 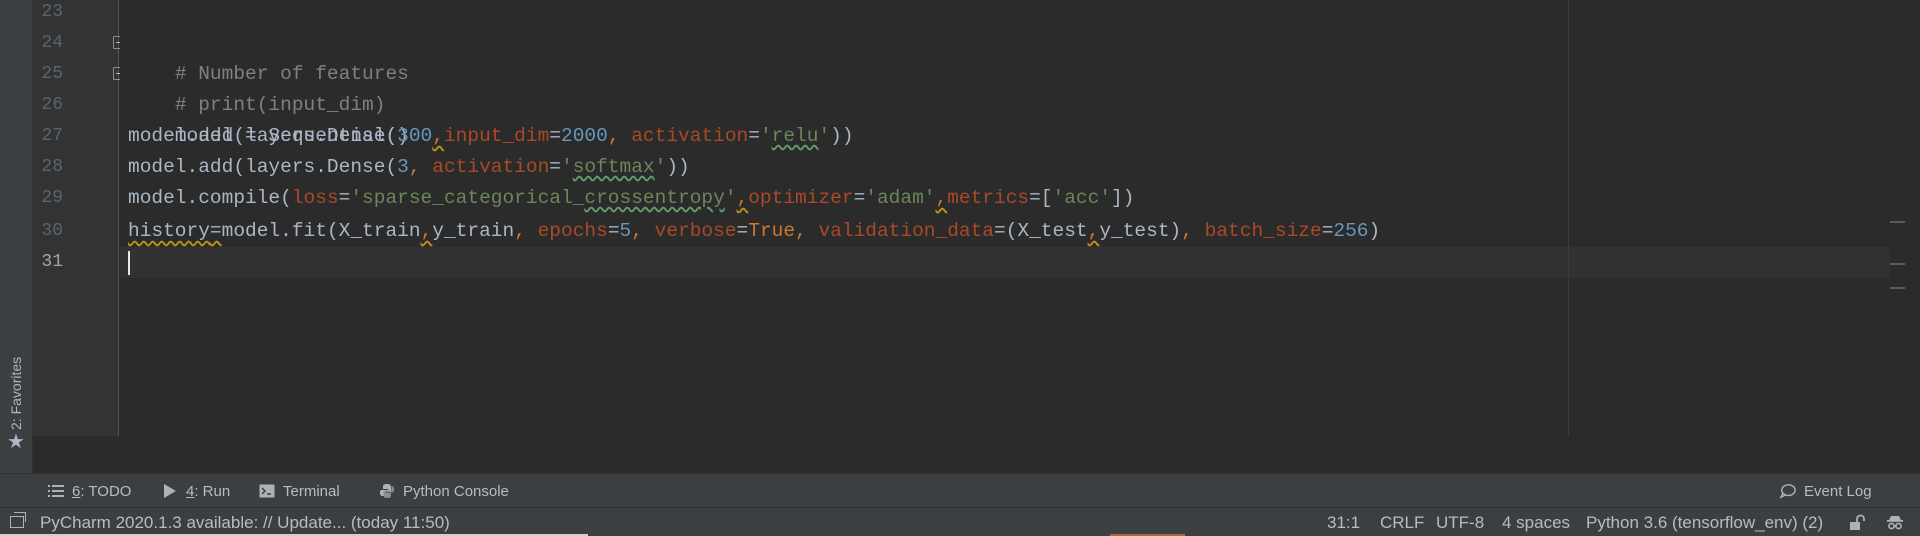 I want to click on code-text: =[, so click(x=1041, y=198).